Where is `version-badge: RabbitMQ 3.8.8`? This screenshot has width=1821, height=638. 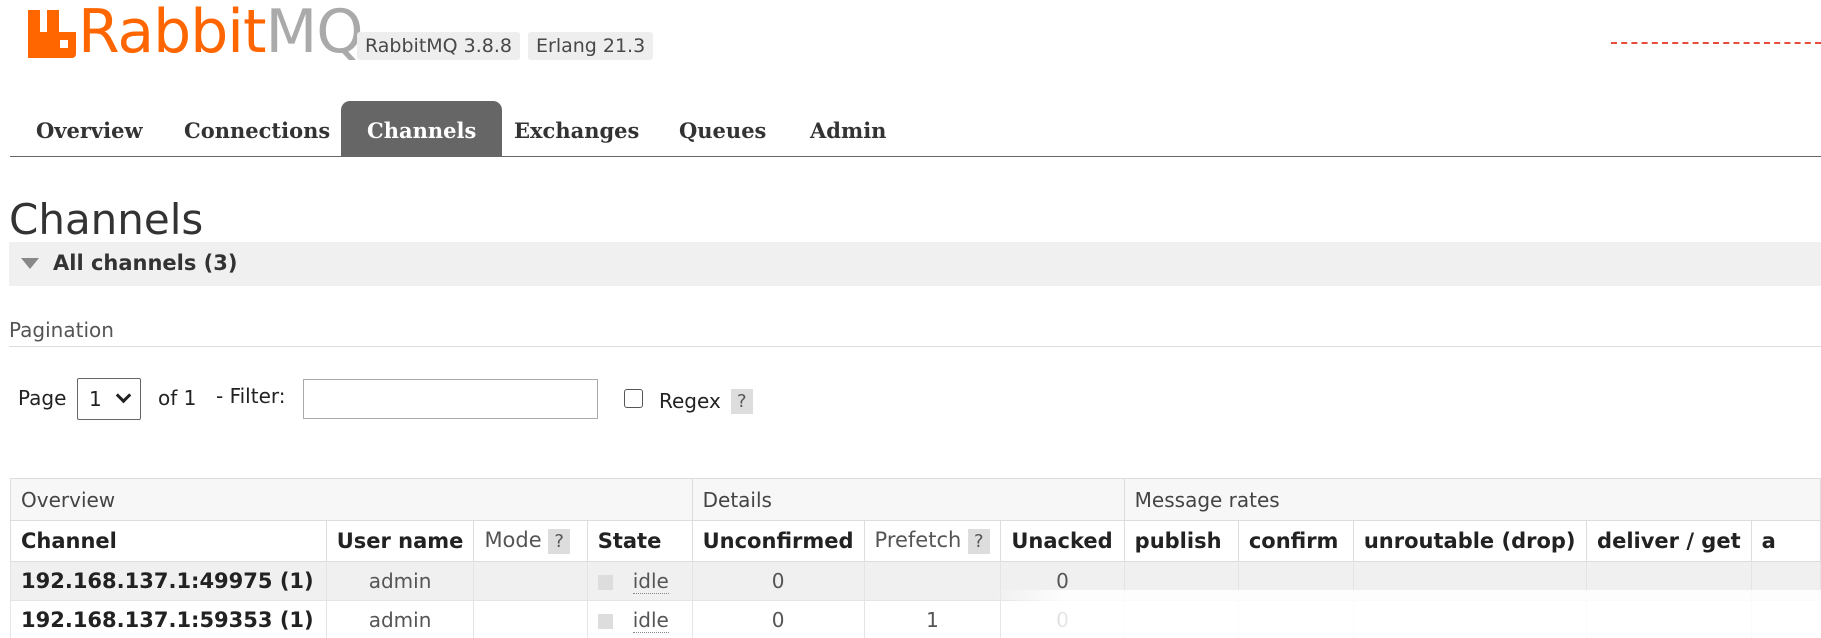
version-badge: RabbitMQ 3.8.8 is located at coordinates (439, 46).